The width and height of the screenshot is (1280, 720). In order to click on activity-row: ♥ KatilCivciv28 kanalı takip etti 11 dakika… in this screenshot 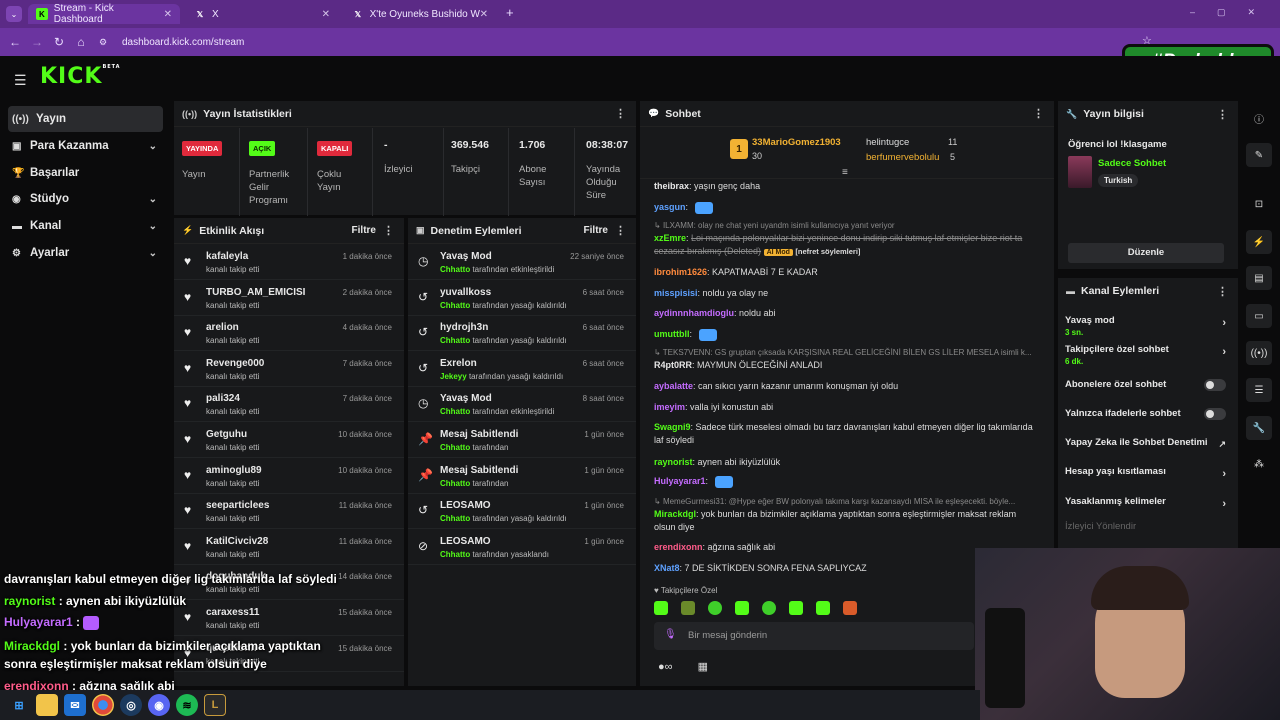, I will do `click(289, 547)`.